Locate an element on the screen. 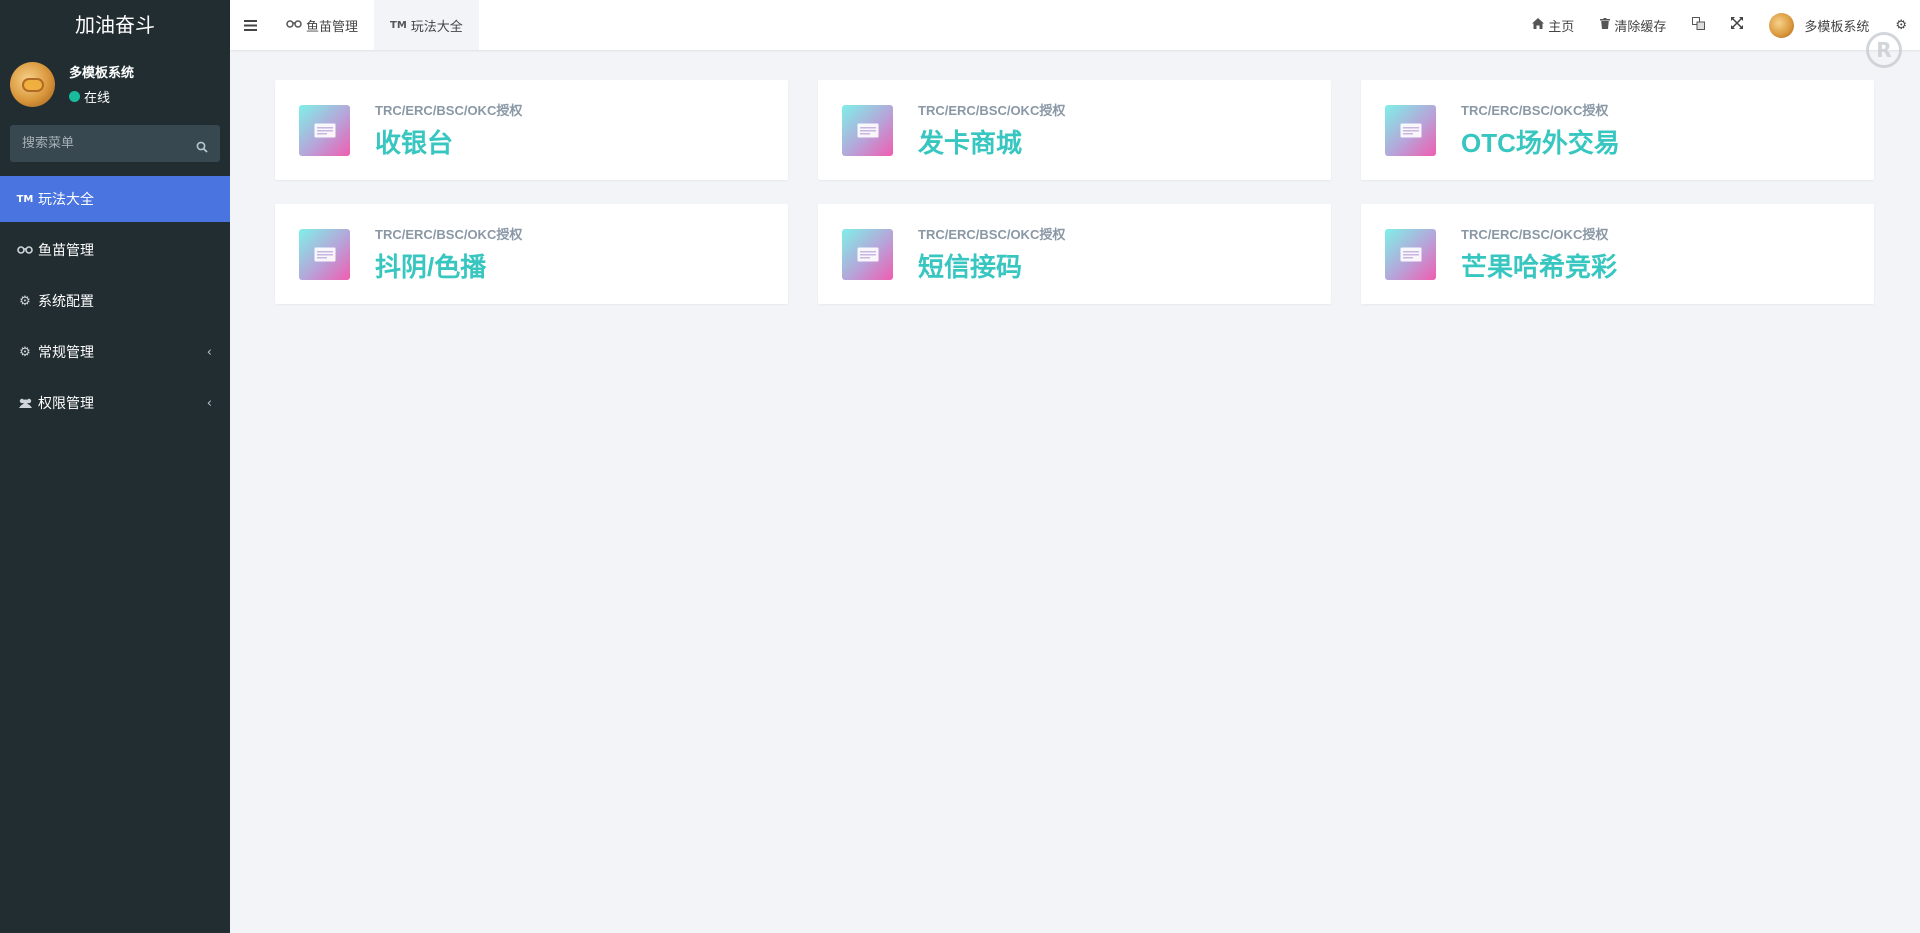 This screenshot has width=1920, height=933. user-menu-label: 多模板系统 is located at coordinates (1837, 27).